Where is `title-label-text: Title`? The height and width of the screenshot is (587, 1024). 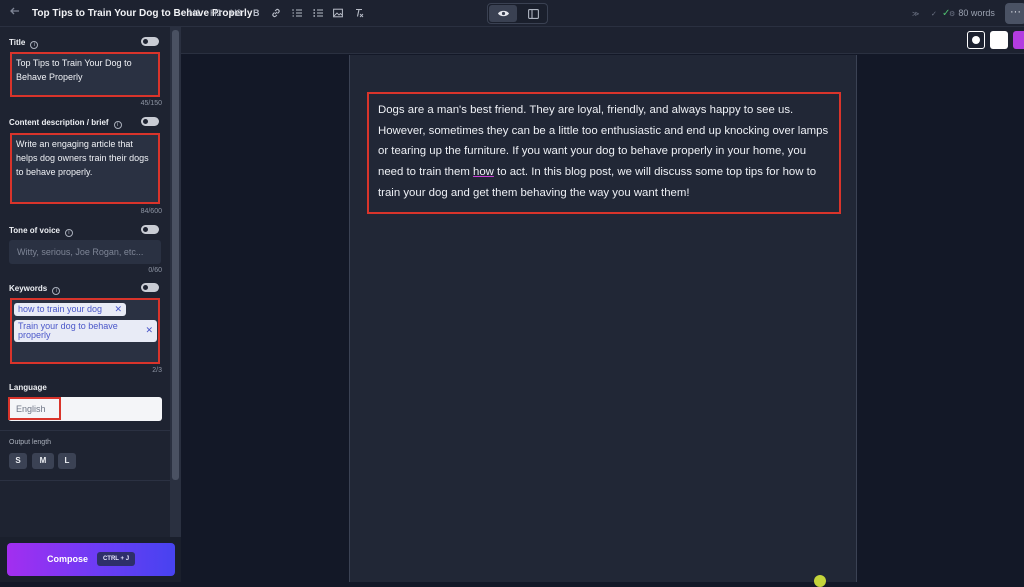
title-label-text: Title is located at coordinates (17, 42).